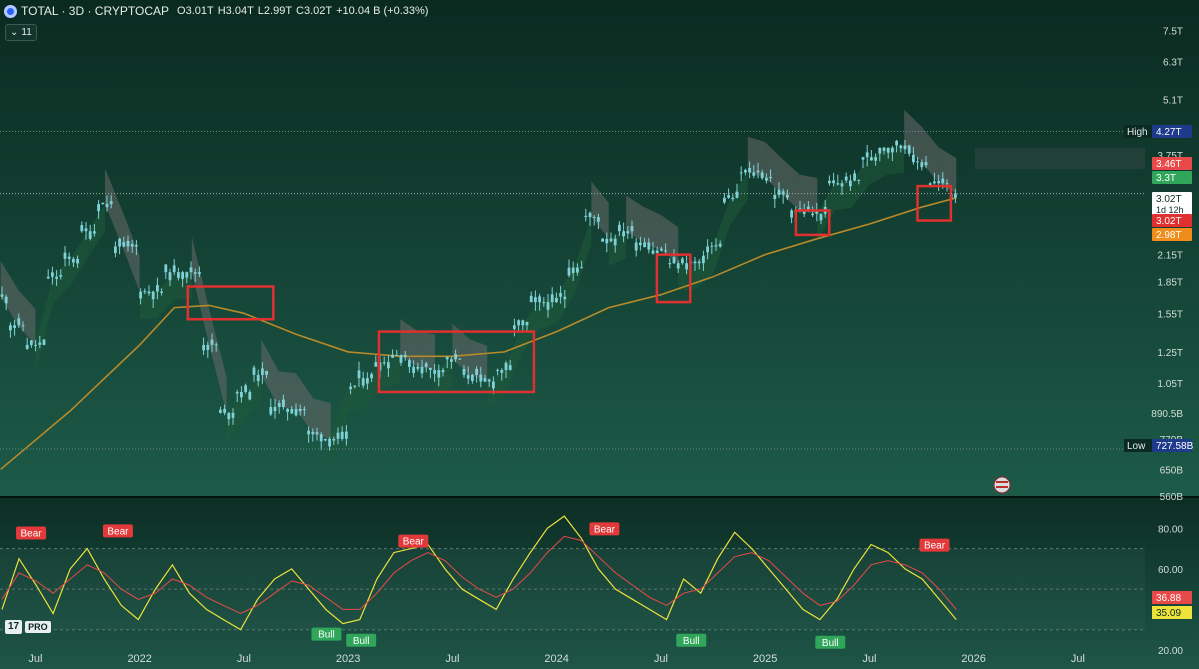  I want to click on bear-label: Bear, so click(605, 529).